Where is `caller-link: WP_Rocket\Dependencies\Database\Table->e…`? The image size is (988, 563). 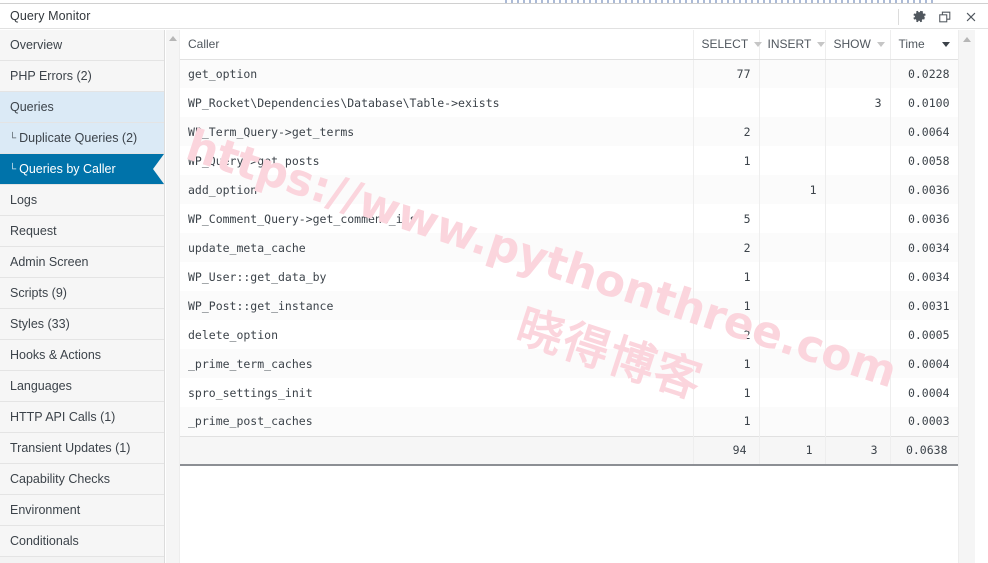 caller-link: WP_Rocket\Dependencies\Database\Table->e… is located at coordinates (437, 102).